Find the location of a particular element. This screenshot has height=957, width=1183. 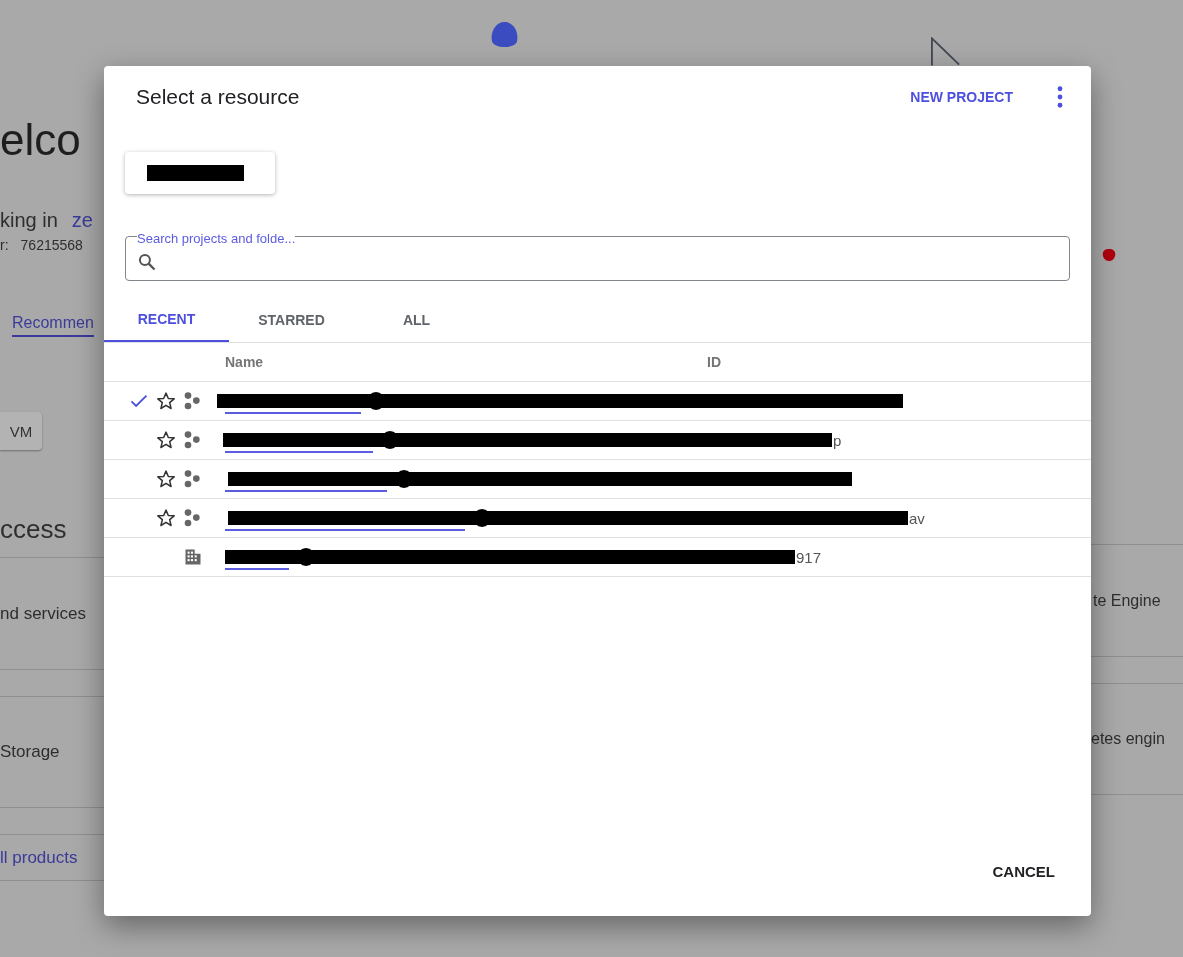

section-title: ccess is located at coordinates (33, 529).